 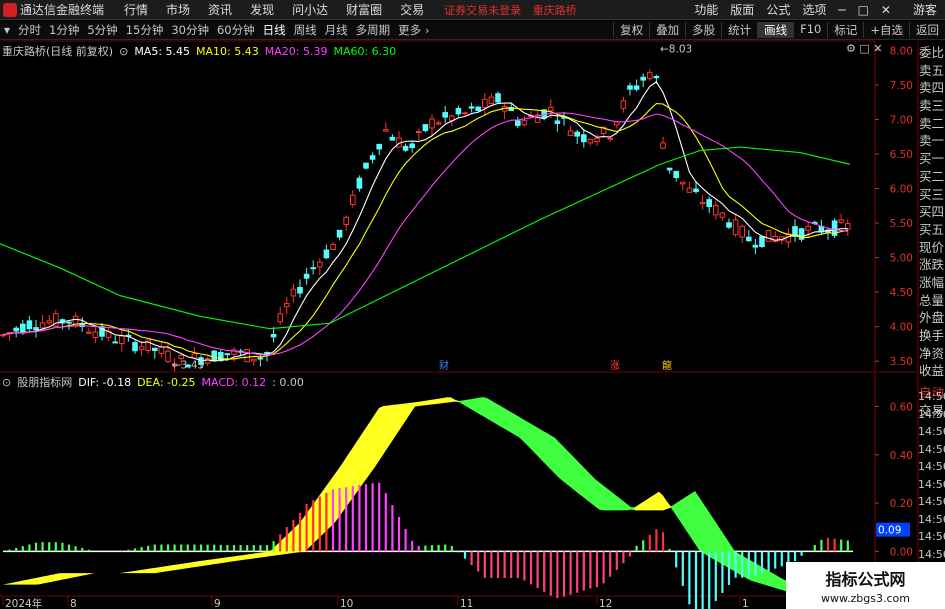 I want to click on sidebar-item-6: 买一, so click(x=931, y=159).